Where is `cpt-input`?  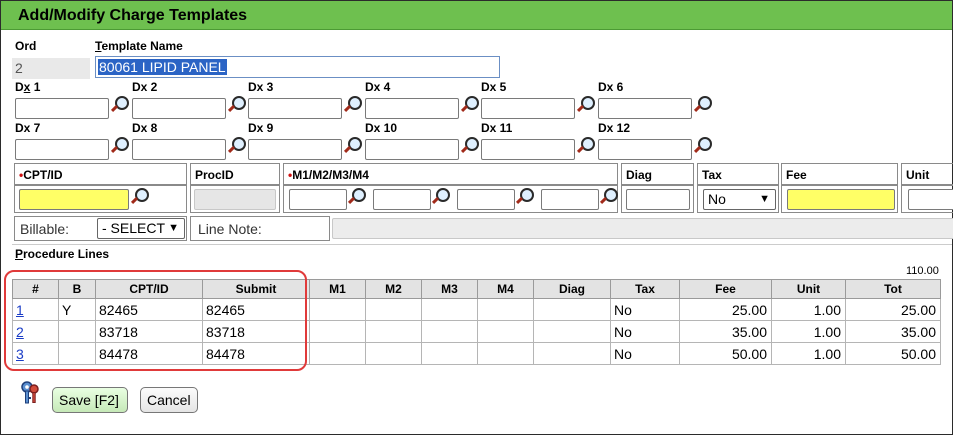
cpt-input is located at coordinates (74, 199).